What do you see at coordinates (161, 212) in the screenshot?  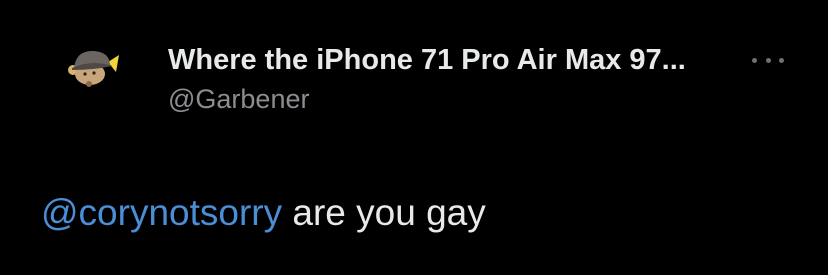 I see `mention-link: @corynotsorry` at bounding box center [161, 212].